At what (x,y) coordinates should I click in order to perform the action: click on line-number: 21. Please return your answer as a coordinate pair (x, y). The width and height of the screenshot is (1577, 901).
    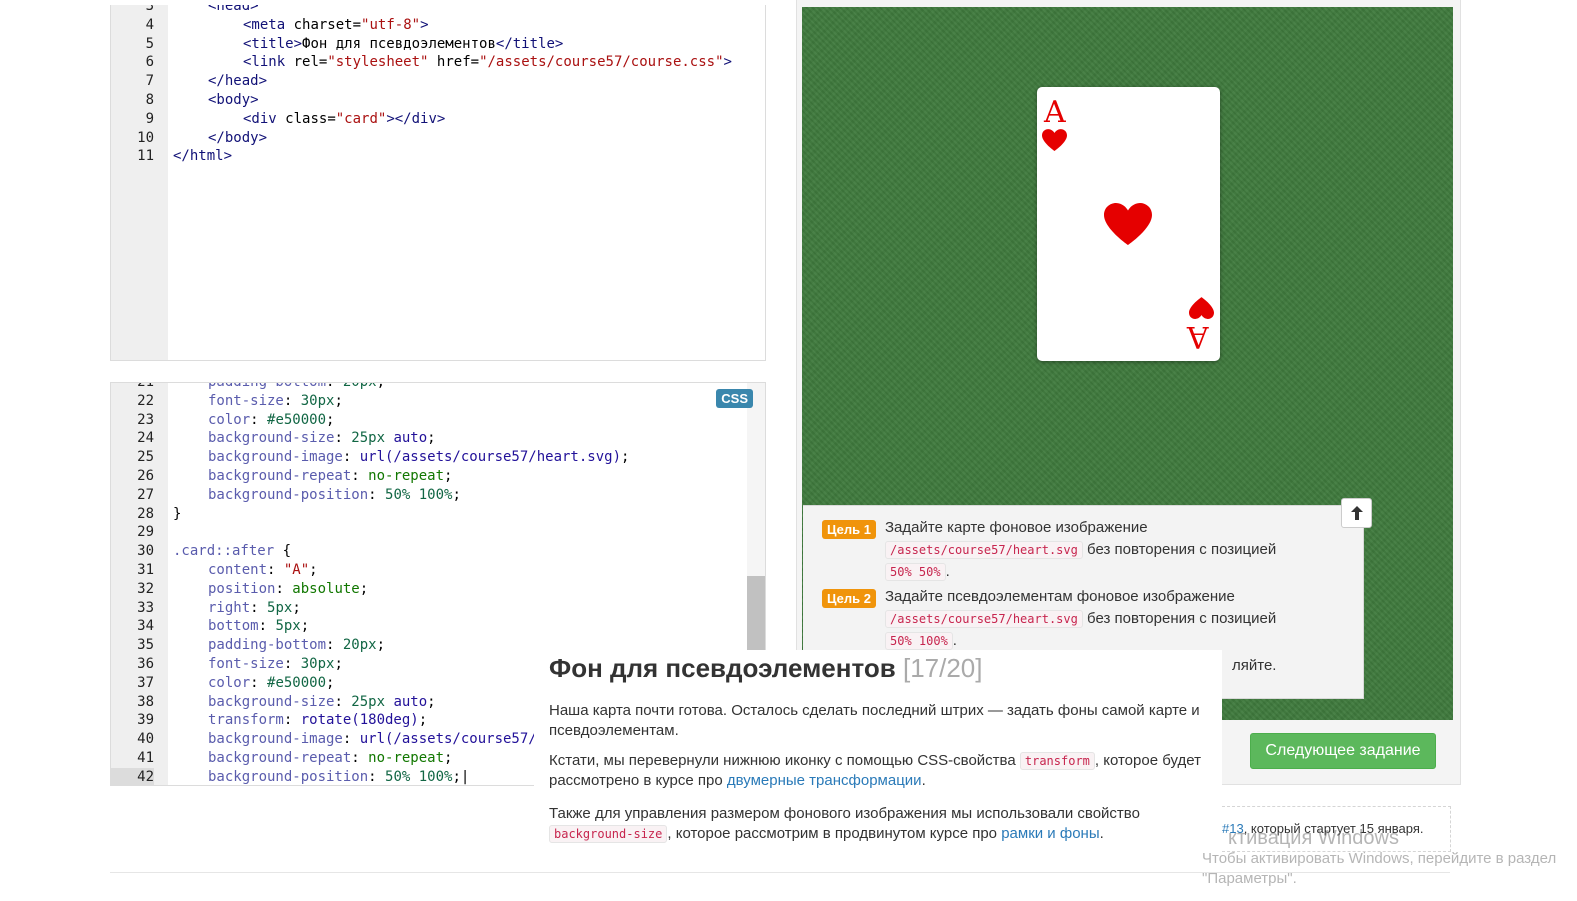
    Looking at the image, I should click on (145, 386).